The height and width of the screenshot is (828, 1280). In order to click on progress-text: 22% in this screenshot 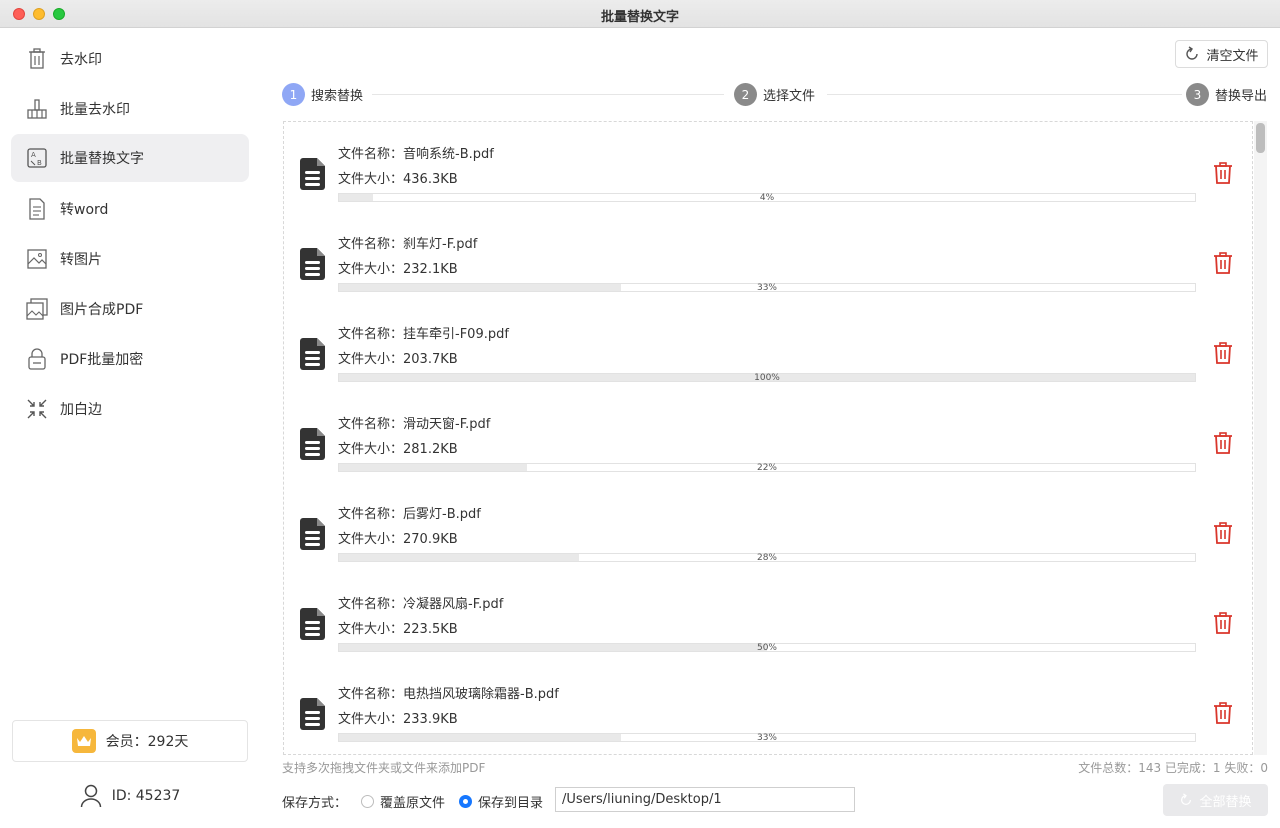, I will do `click(766, 468)`.